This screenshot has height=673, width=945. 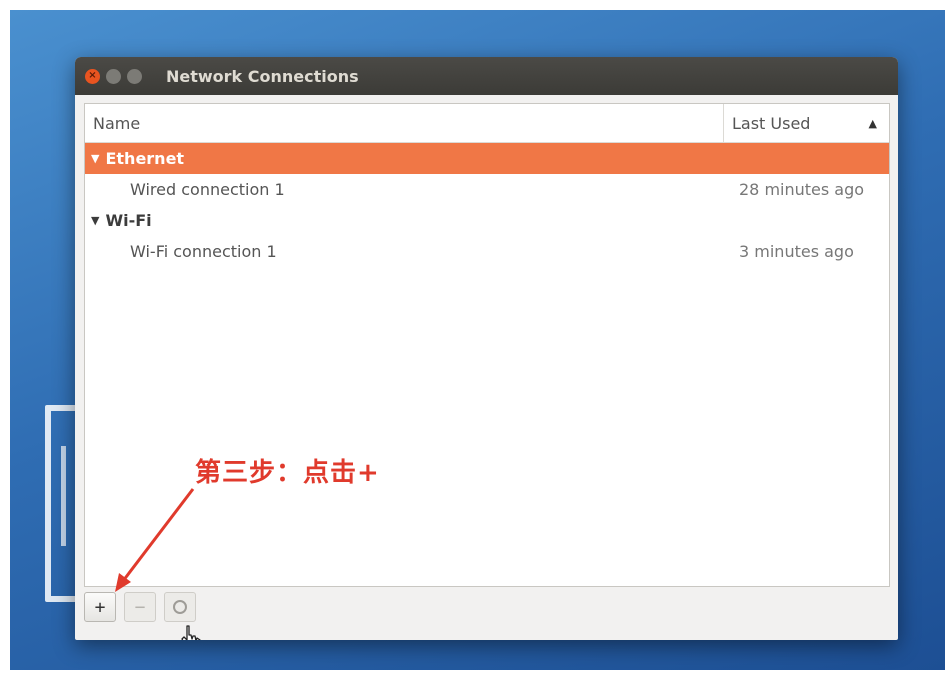 I want to click on group-label: Ethernet, so click(x=145, y=158).